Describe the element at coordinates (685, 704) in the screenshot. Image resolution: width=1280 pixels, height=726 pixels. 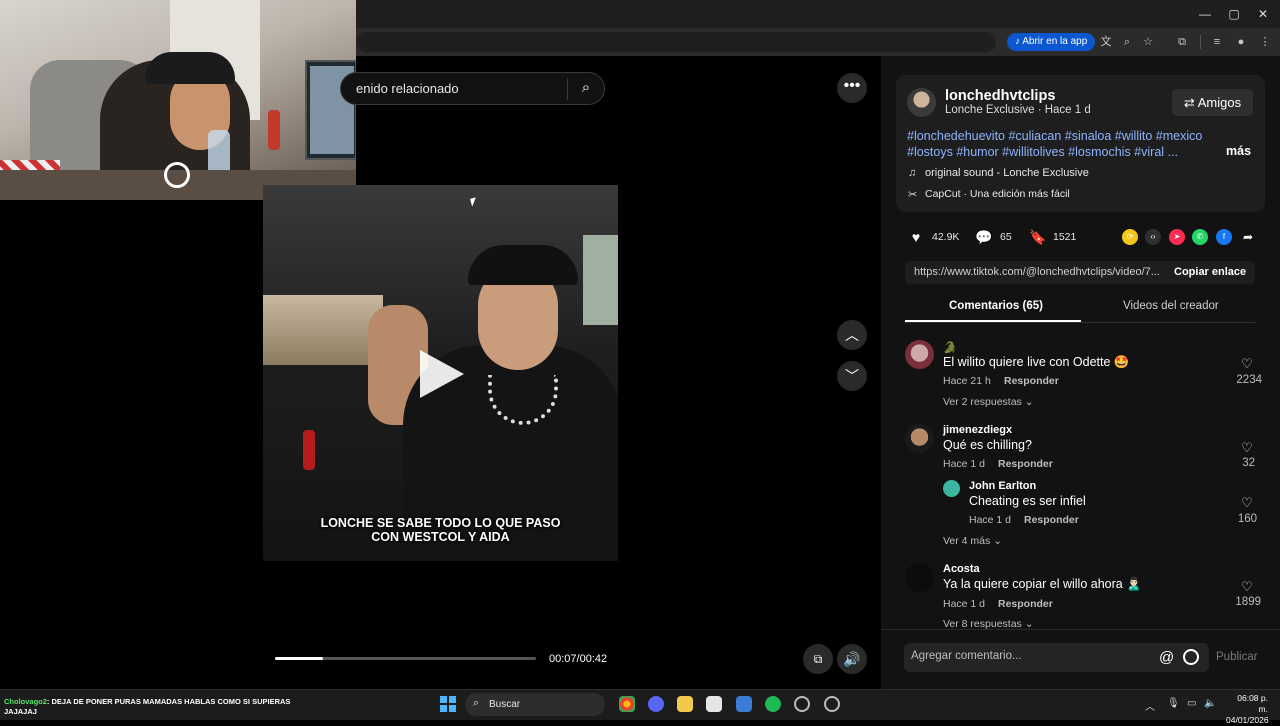
I see `file-explorer-icon` at that location.